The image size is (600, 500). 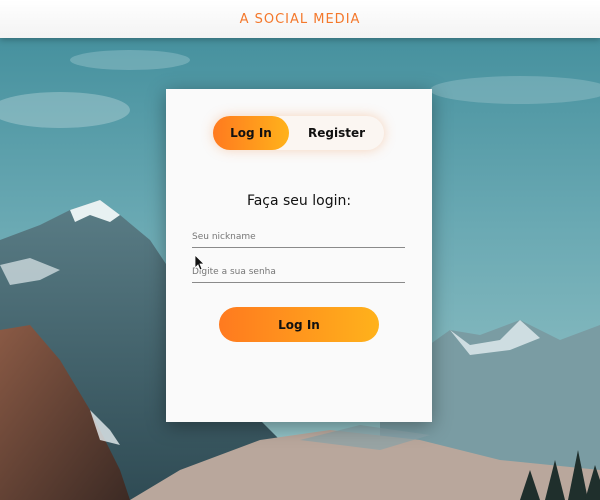 What do you see at coordinates (199, 264) in the screenshot?
I see `mouse-cursor-icon` at bounding box center [199, 264].